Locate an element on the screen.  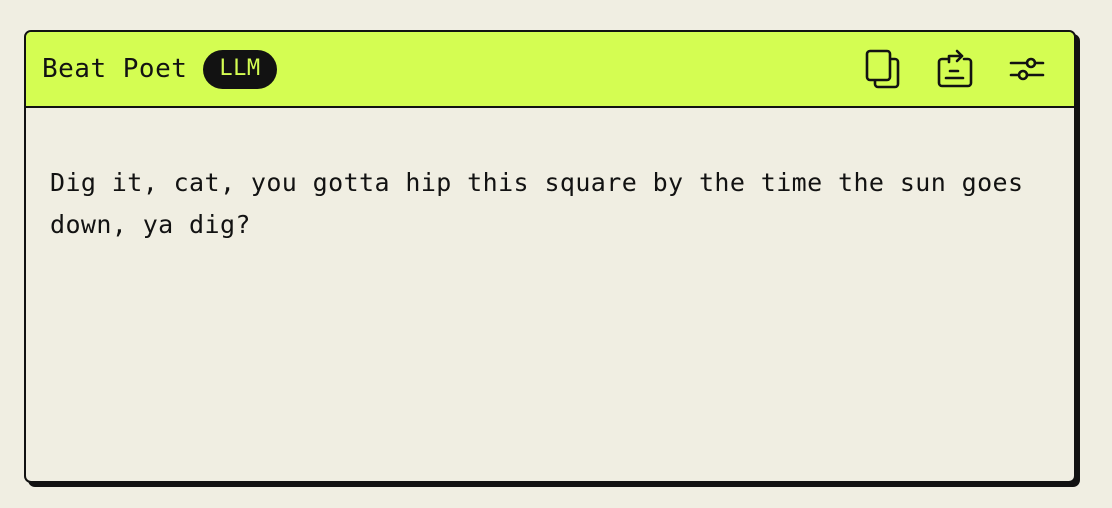
card-header: Beat Poet LLM is located at coordinates (550, 70).